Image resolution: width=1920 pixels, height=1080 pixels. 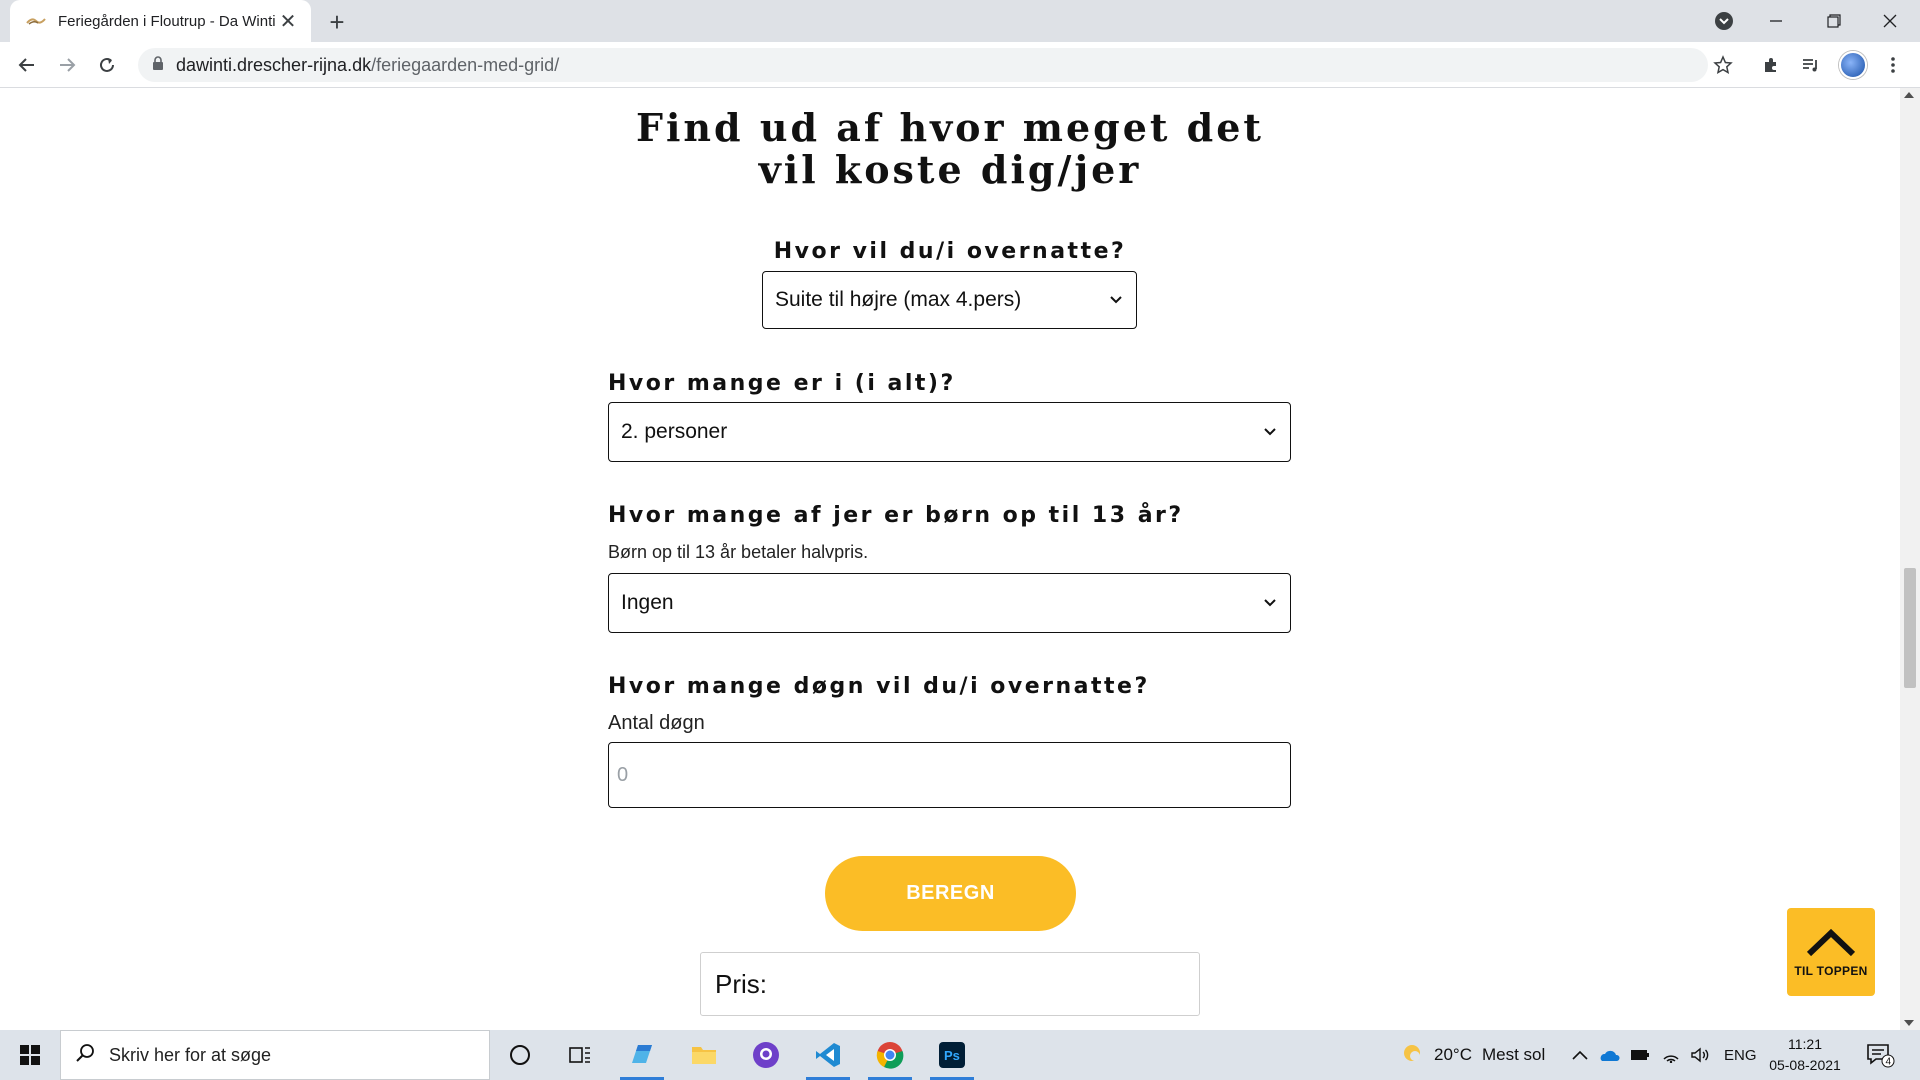 I want to click on forward-icon, so click(x=67, y=65).